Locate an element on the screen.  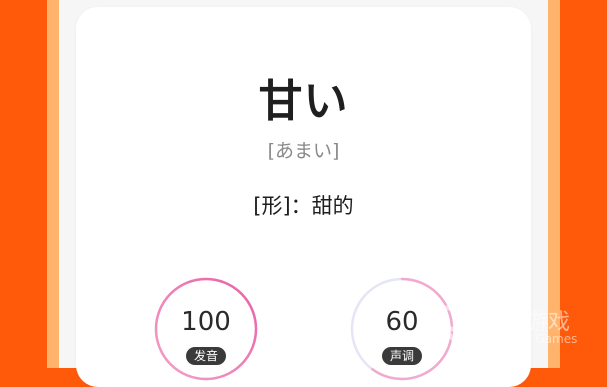
word-meaning: [形]：甜的 is located at coordinates (303, 206).